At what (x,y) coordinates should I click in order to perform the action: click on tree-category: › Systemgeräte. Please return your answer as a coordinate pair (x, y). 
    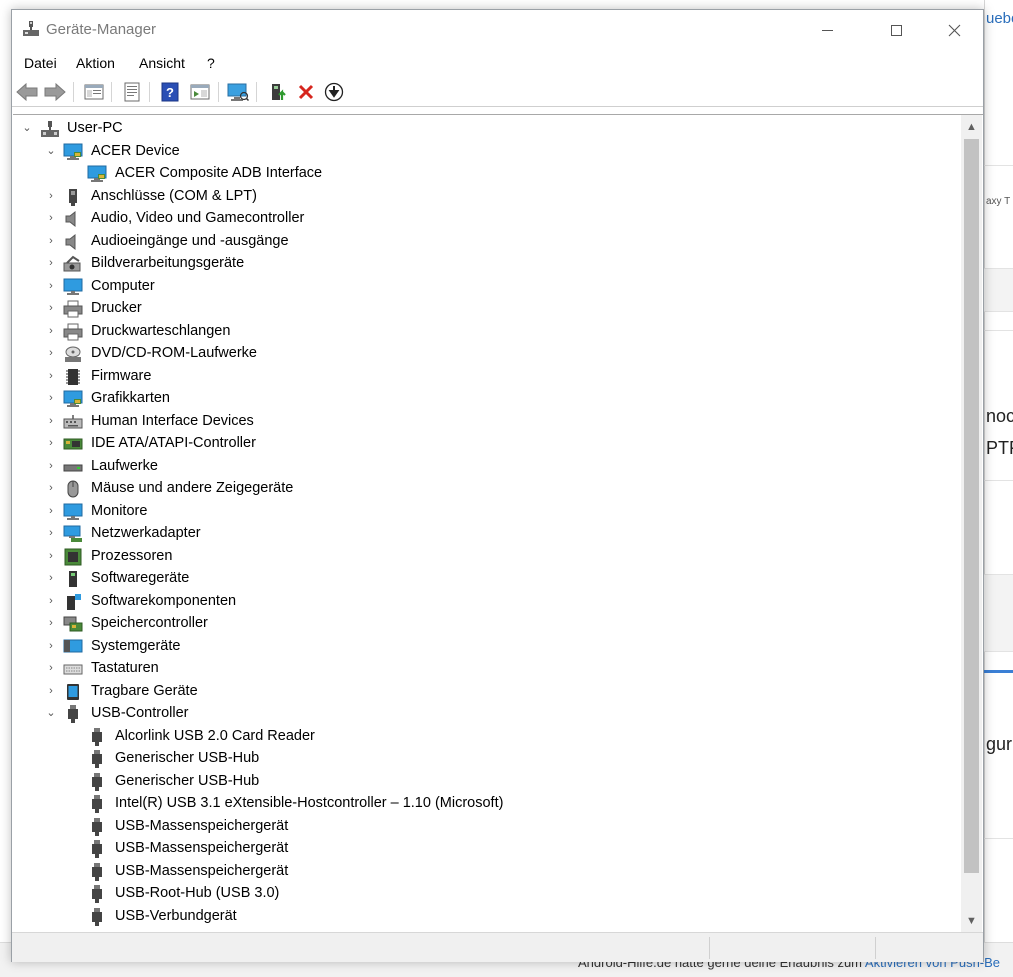
    Looking at the image, I should click on (487, 647).